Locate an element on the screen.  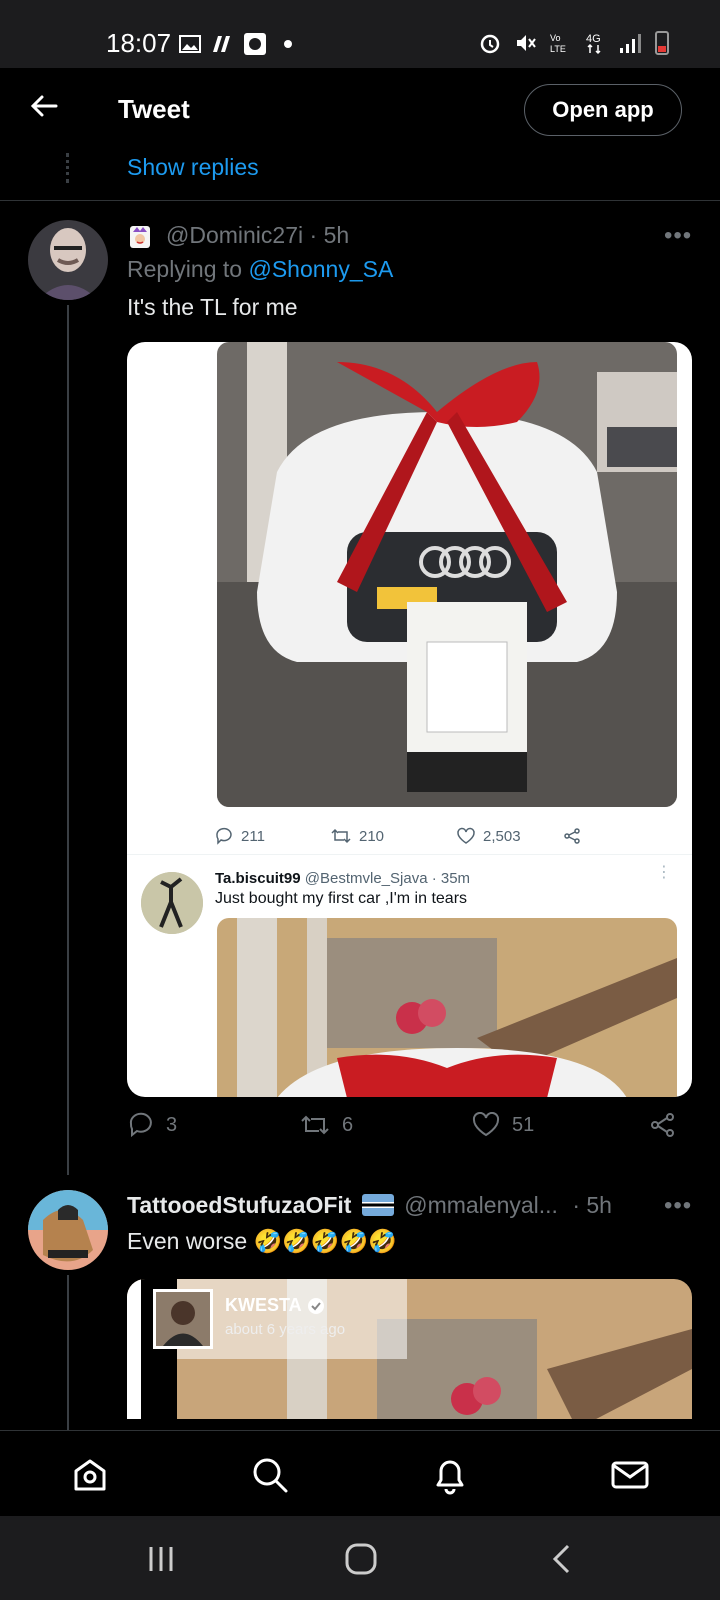
4g-icon: 4G is located at coordinates (593, 44).